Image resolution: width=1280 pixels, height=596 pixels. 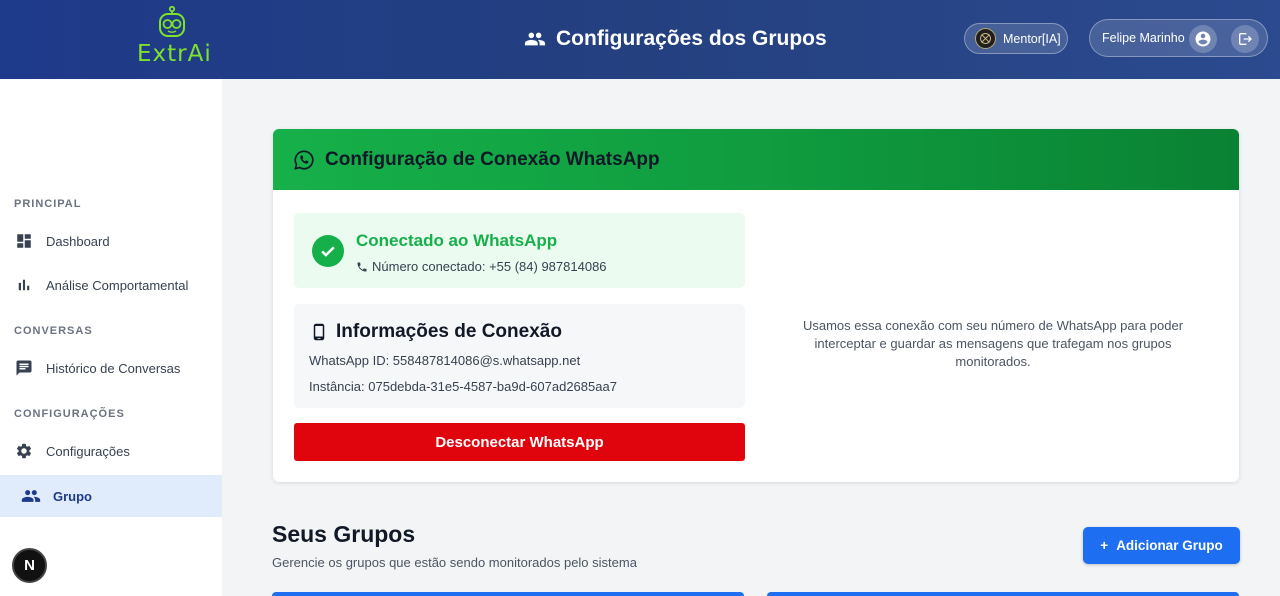 I want to click on sidebar-item-label: Histórico de Conversas, so click(x=113, y=368).